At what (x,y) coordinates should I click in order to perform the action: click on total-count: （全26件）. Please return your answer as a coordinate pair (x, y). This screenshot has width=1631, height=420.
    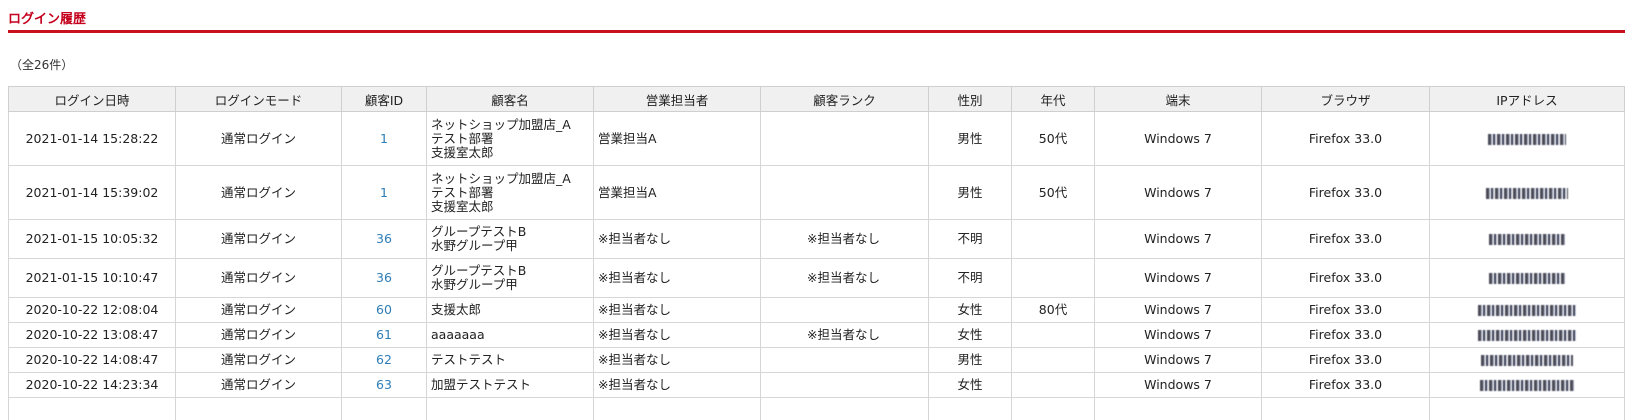
    Looking at the image, I should click on (42, 65).